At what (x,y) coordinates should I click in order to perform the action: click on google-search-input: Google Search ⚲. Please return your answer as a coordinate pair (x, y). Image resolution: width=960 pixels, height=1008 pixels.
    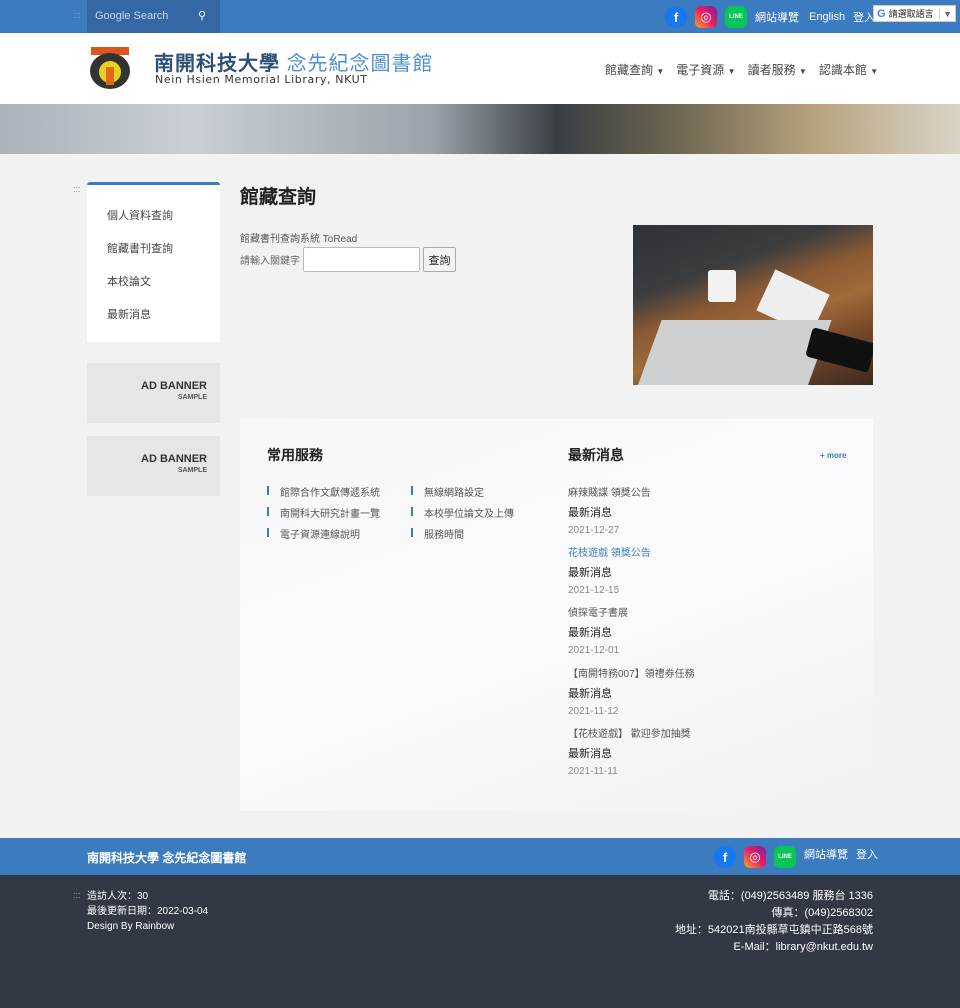
    Looking at the image, I should click on (153, 16).